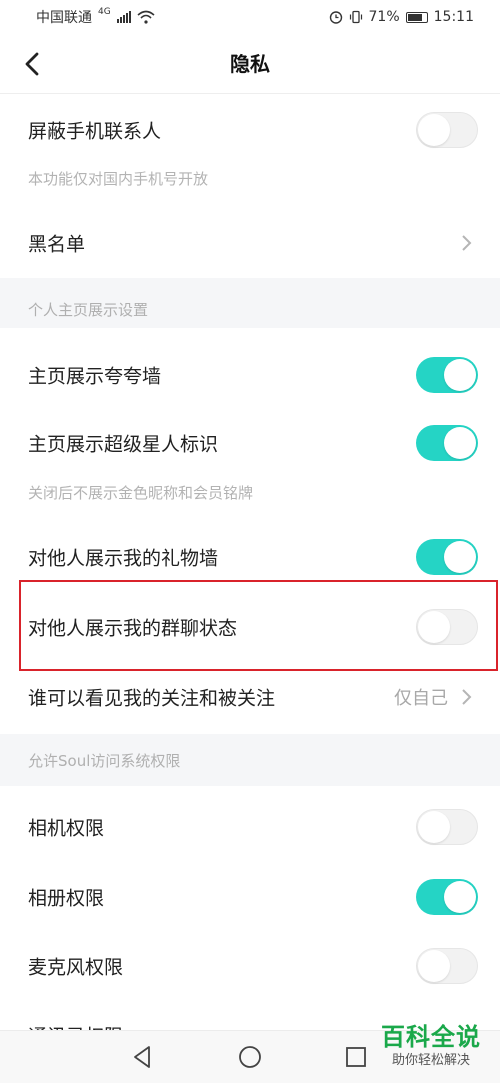 This screenshot has height=1083, width=500. What do you see at coordinates (421, 698) in the screenshot?
I see `follow-visibility-value: 仅自己` at bounding box center [421, 698].